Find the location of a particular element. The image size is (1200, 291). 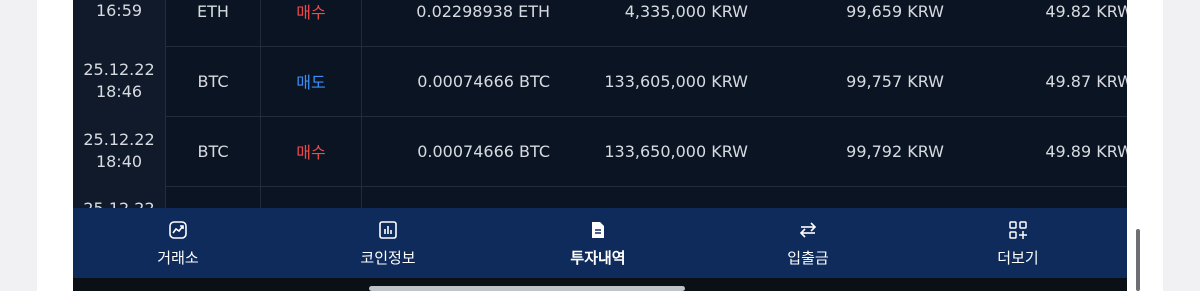

bar-chart-icon is located at coordinates (388, 230).